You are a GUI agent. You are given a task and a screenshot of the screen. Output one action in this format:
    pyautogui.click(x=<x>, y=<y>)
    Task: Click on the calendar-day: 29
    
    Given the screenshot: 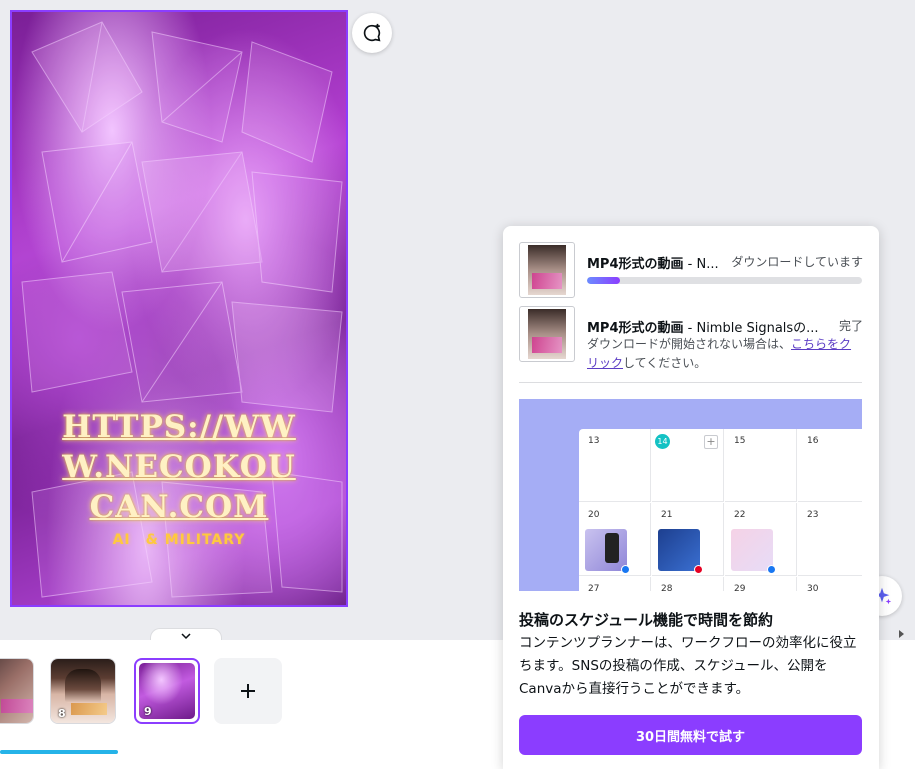 What is the action you would take?
    pyautogui.click(x=740, y=587)
    